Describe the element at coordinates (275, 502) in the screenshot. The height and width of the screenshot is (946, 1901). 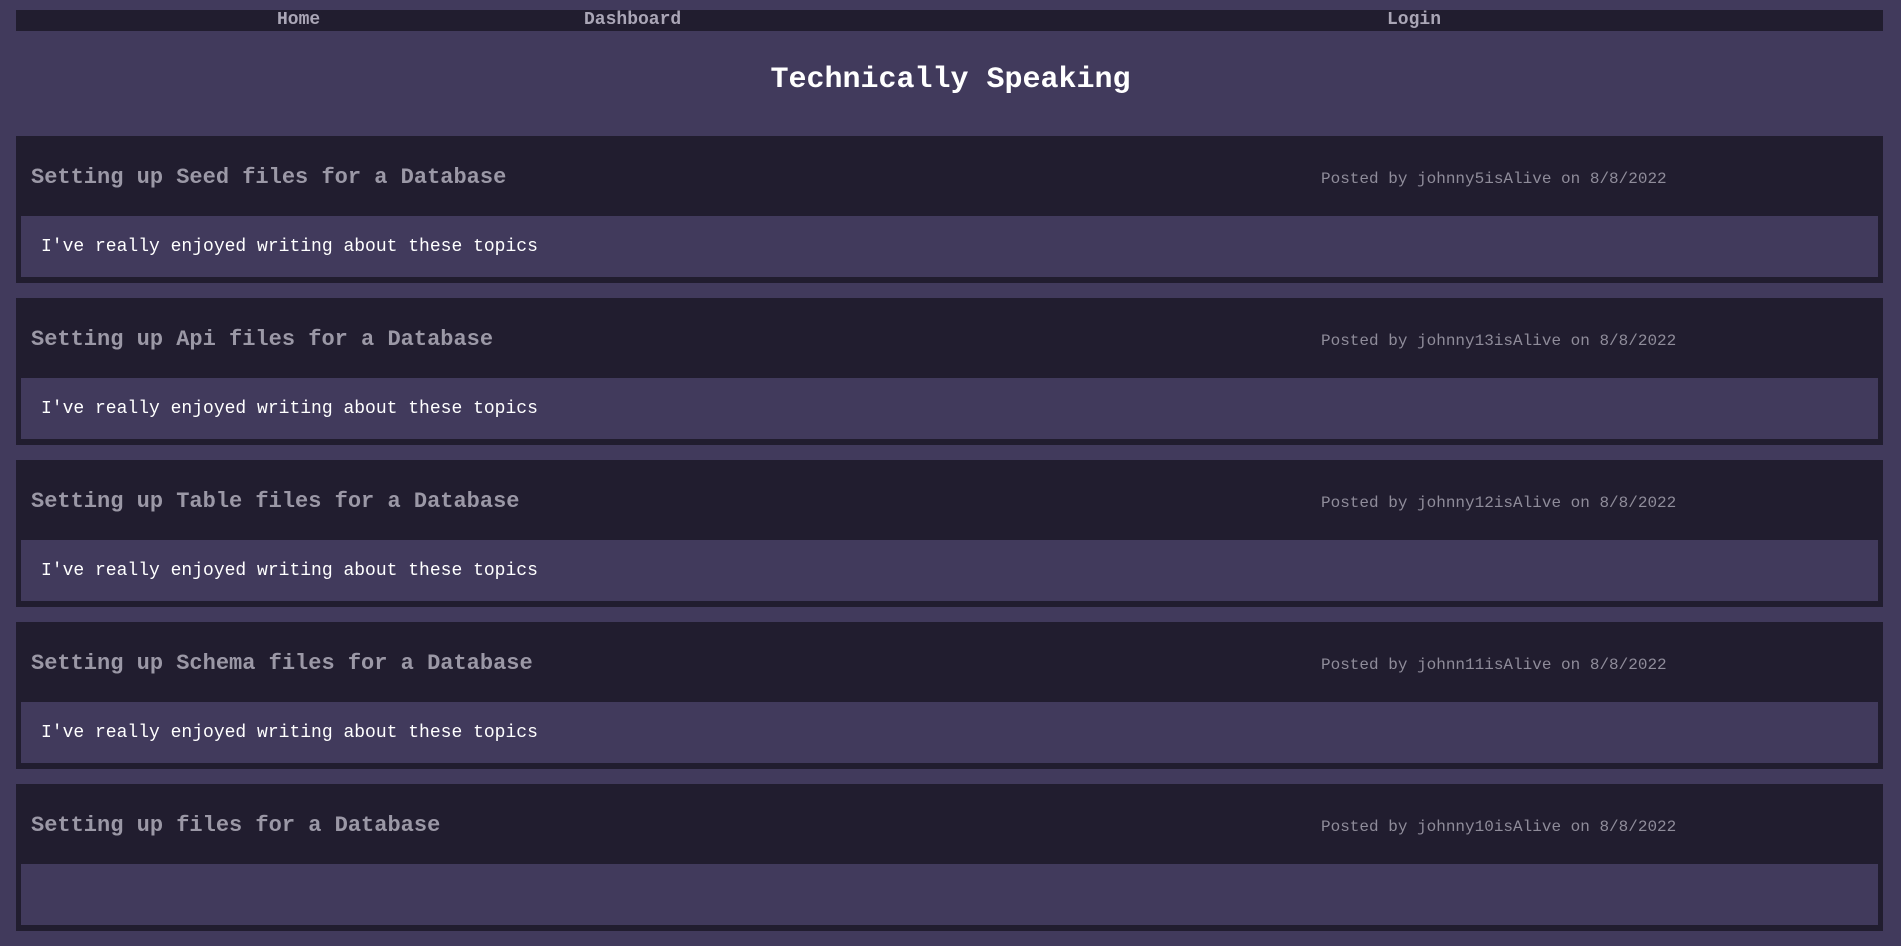
I see `post-title: Setting up Table files for a Database` at that location.